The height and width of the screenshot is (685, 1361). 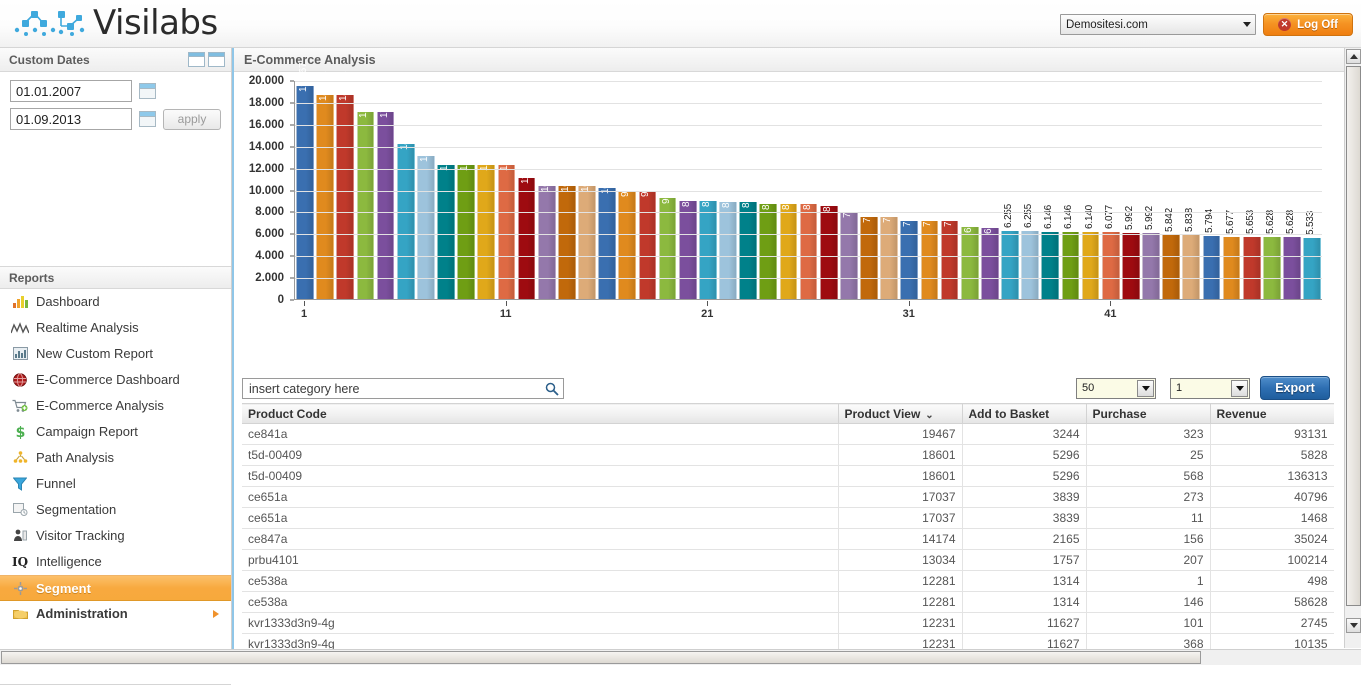 I want to click on sidebar-item-realtime-analysis: Realtime Analysis, so click(x=115, y=328).